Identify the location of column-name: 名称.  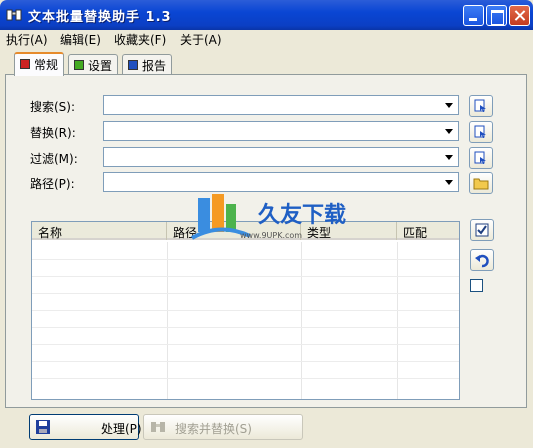
(99, 231).